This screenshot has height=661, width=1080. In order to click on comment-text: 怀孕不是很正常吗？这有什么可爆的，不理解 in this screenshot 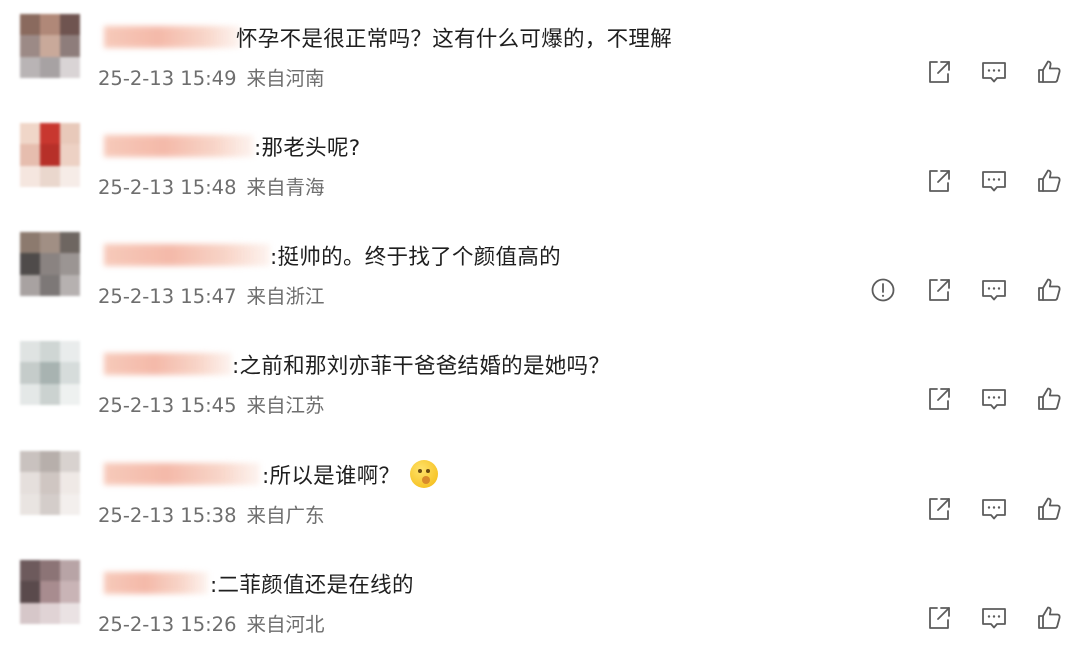, I will do `click(454, 37)`.